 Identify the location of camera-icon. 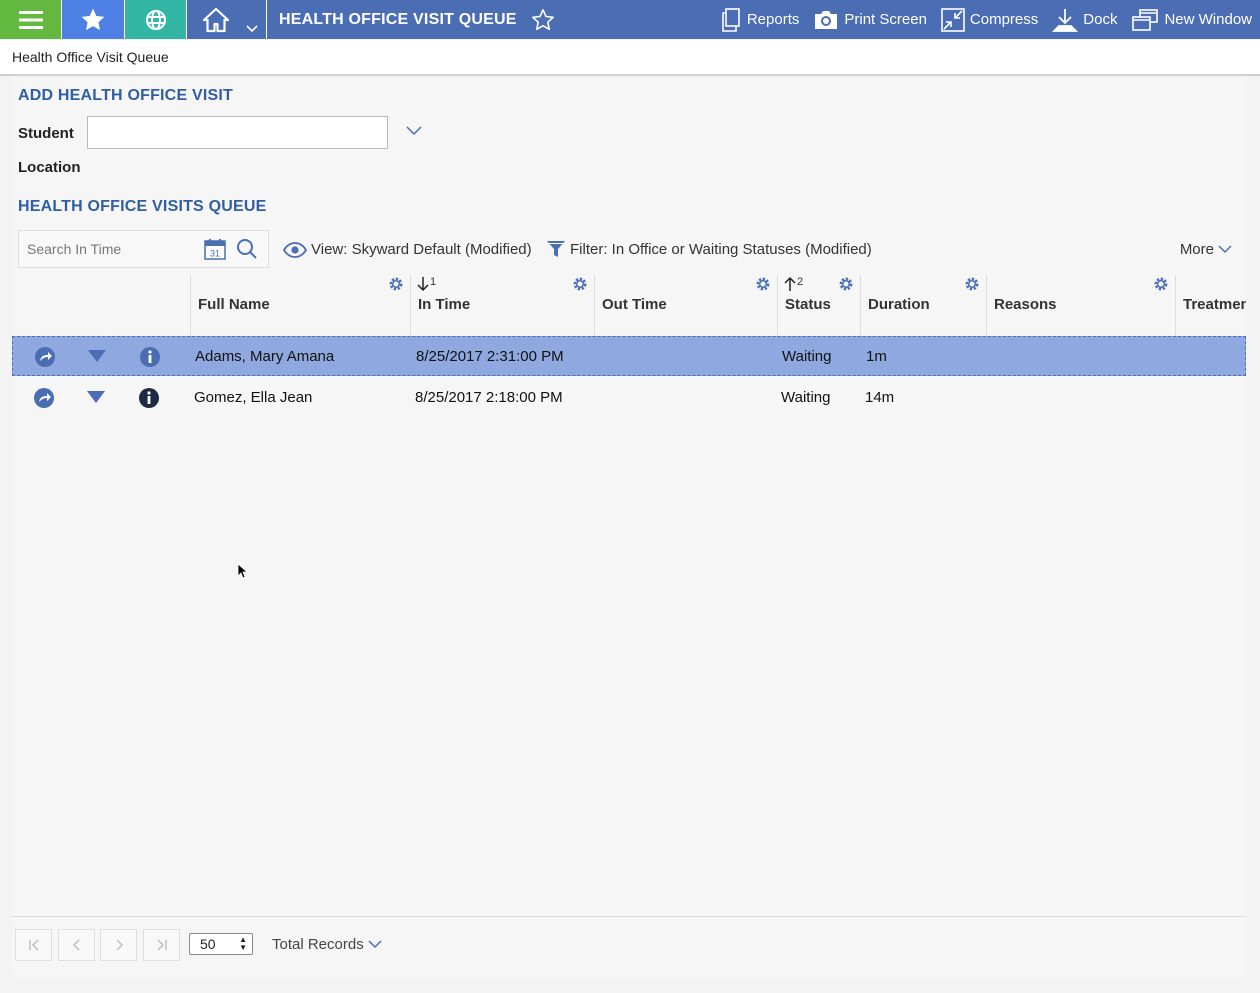
(826, 19).